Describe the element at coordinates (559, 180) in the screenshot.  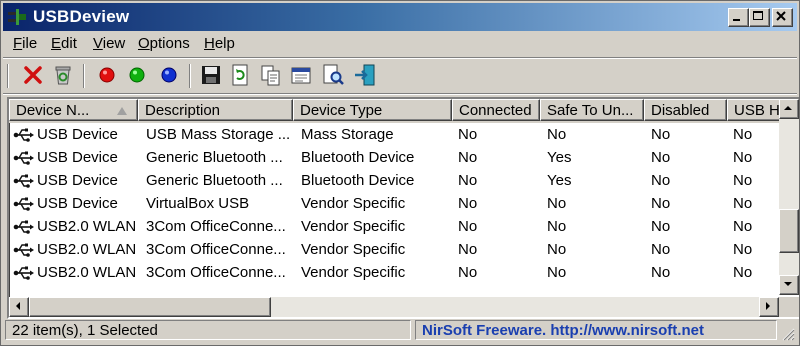
I see `cell-safe-to-unplug: Yes` at that location.